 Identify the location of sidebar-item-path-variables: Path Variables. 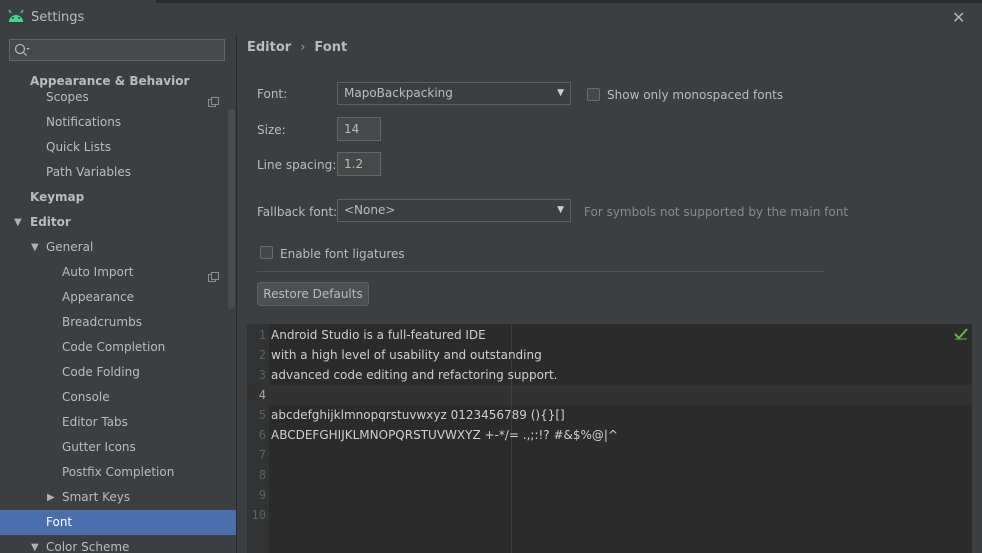
(88, 172).